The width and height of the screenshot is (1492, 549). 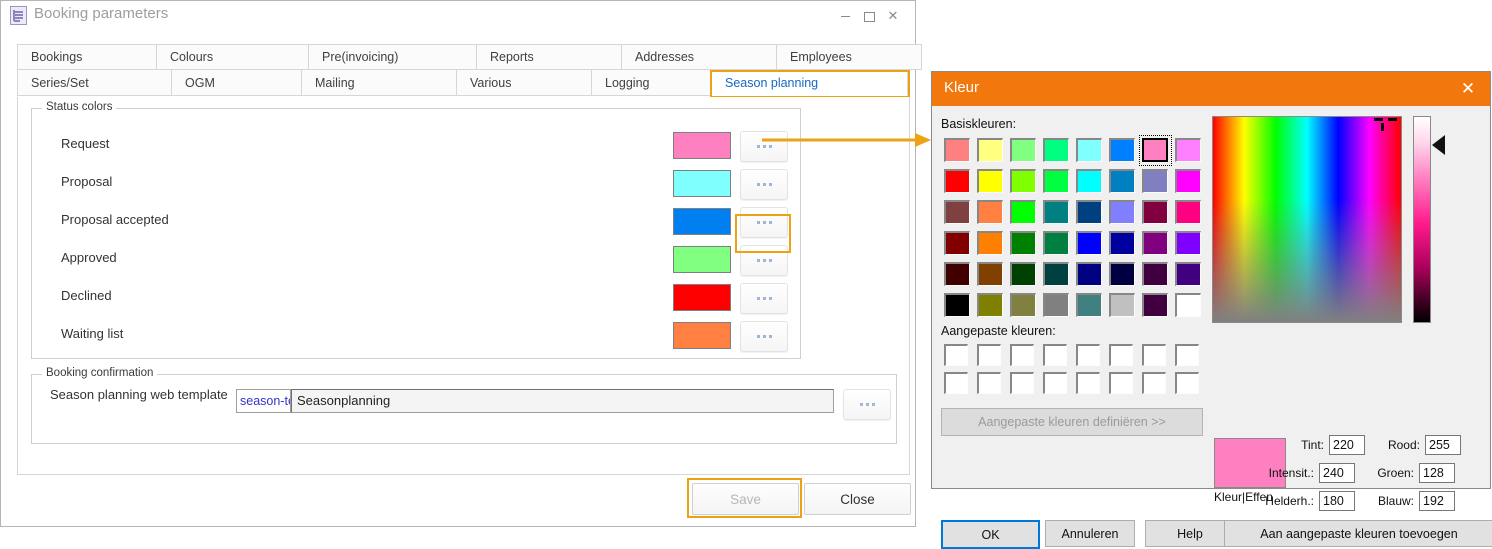 I want to click on tab-ogm: OGM, so click(x=237, y=83).